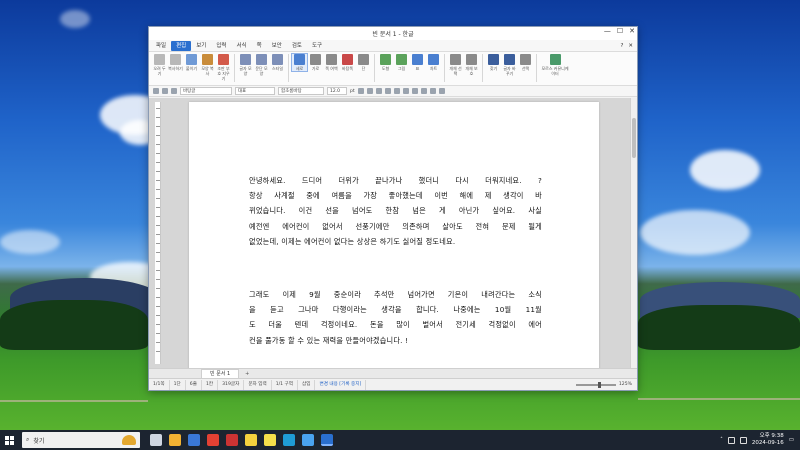 The image size is (800, 450). What do you see at coordinates (175, 62) in the screenshot?
I see `ribbon-button: 복사하기` at bounding box center [175, 62].